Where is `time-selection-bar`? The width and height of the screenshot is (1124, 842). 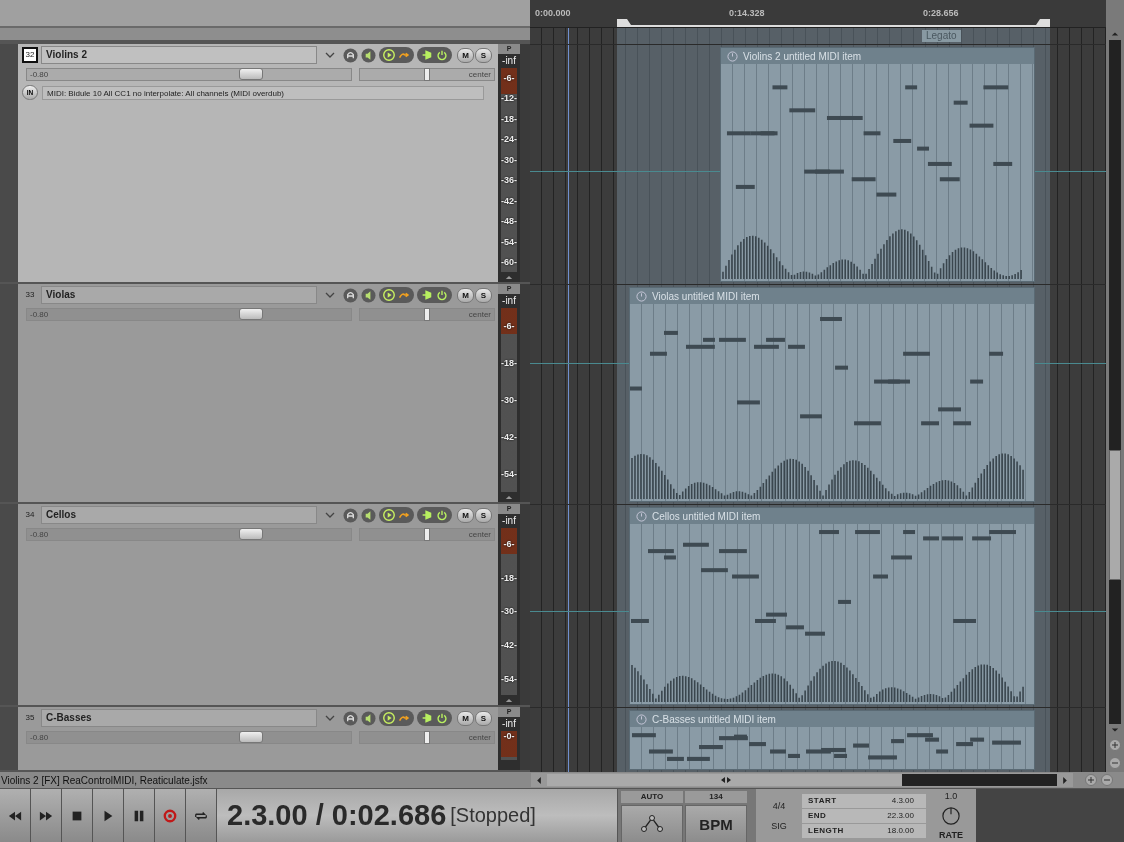
time-selection-bar is located at coordinates (833, 22).